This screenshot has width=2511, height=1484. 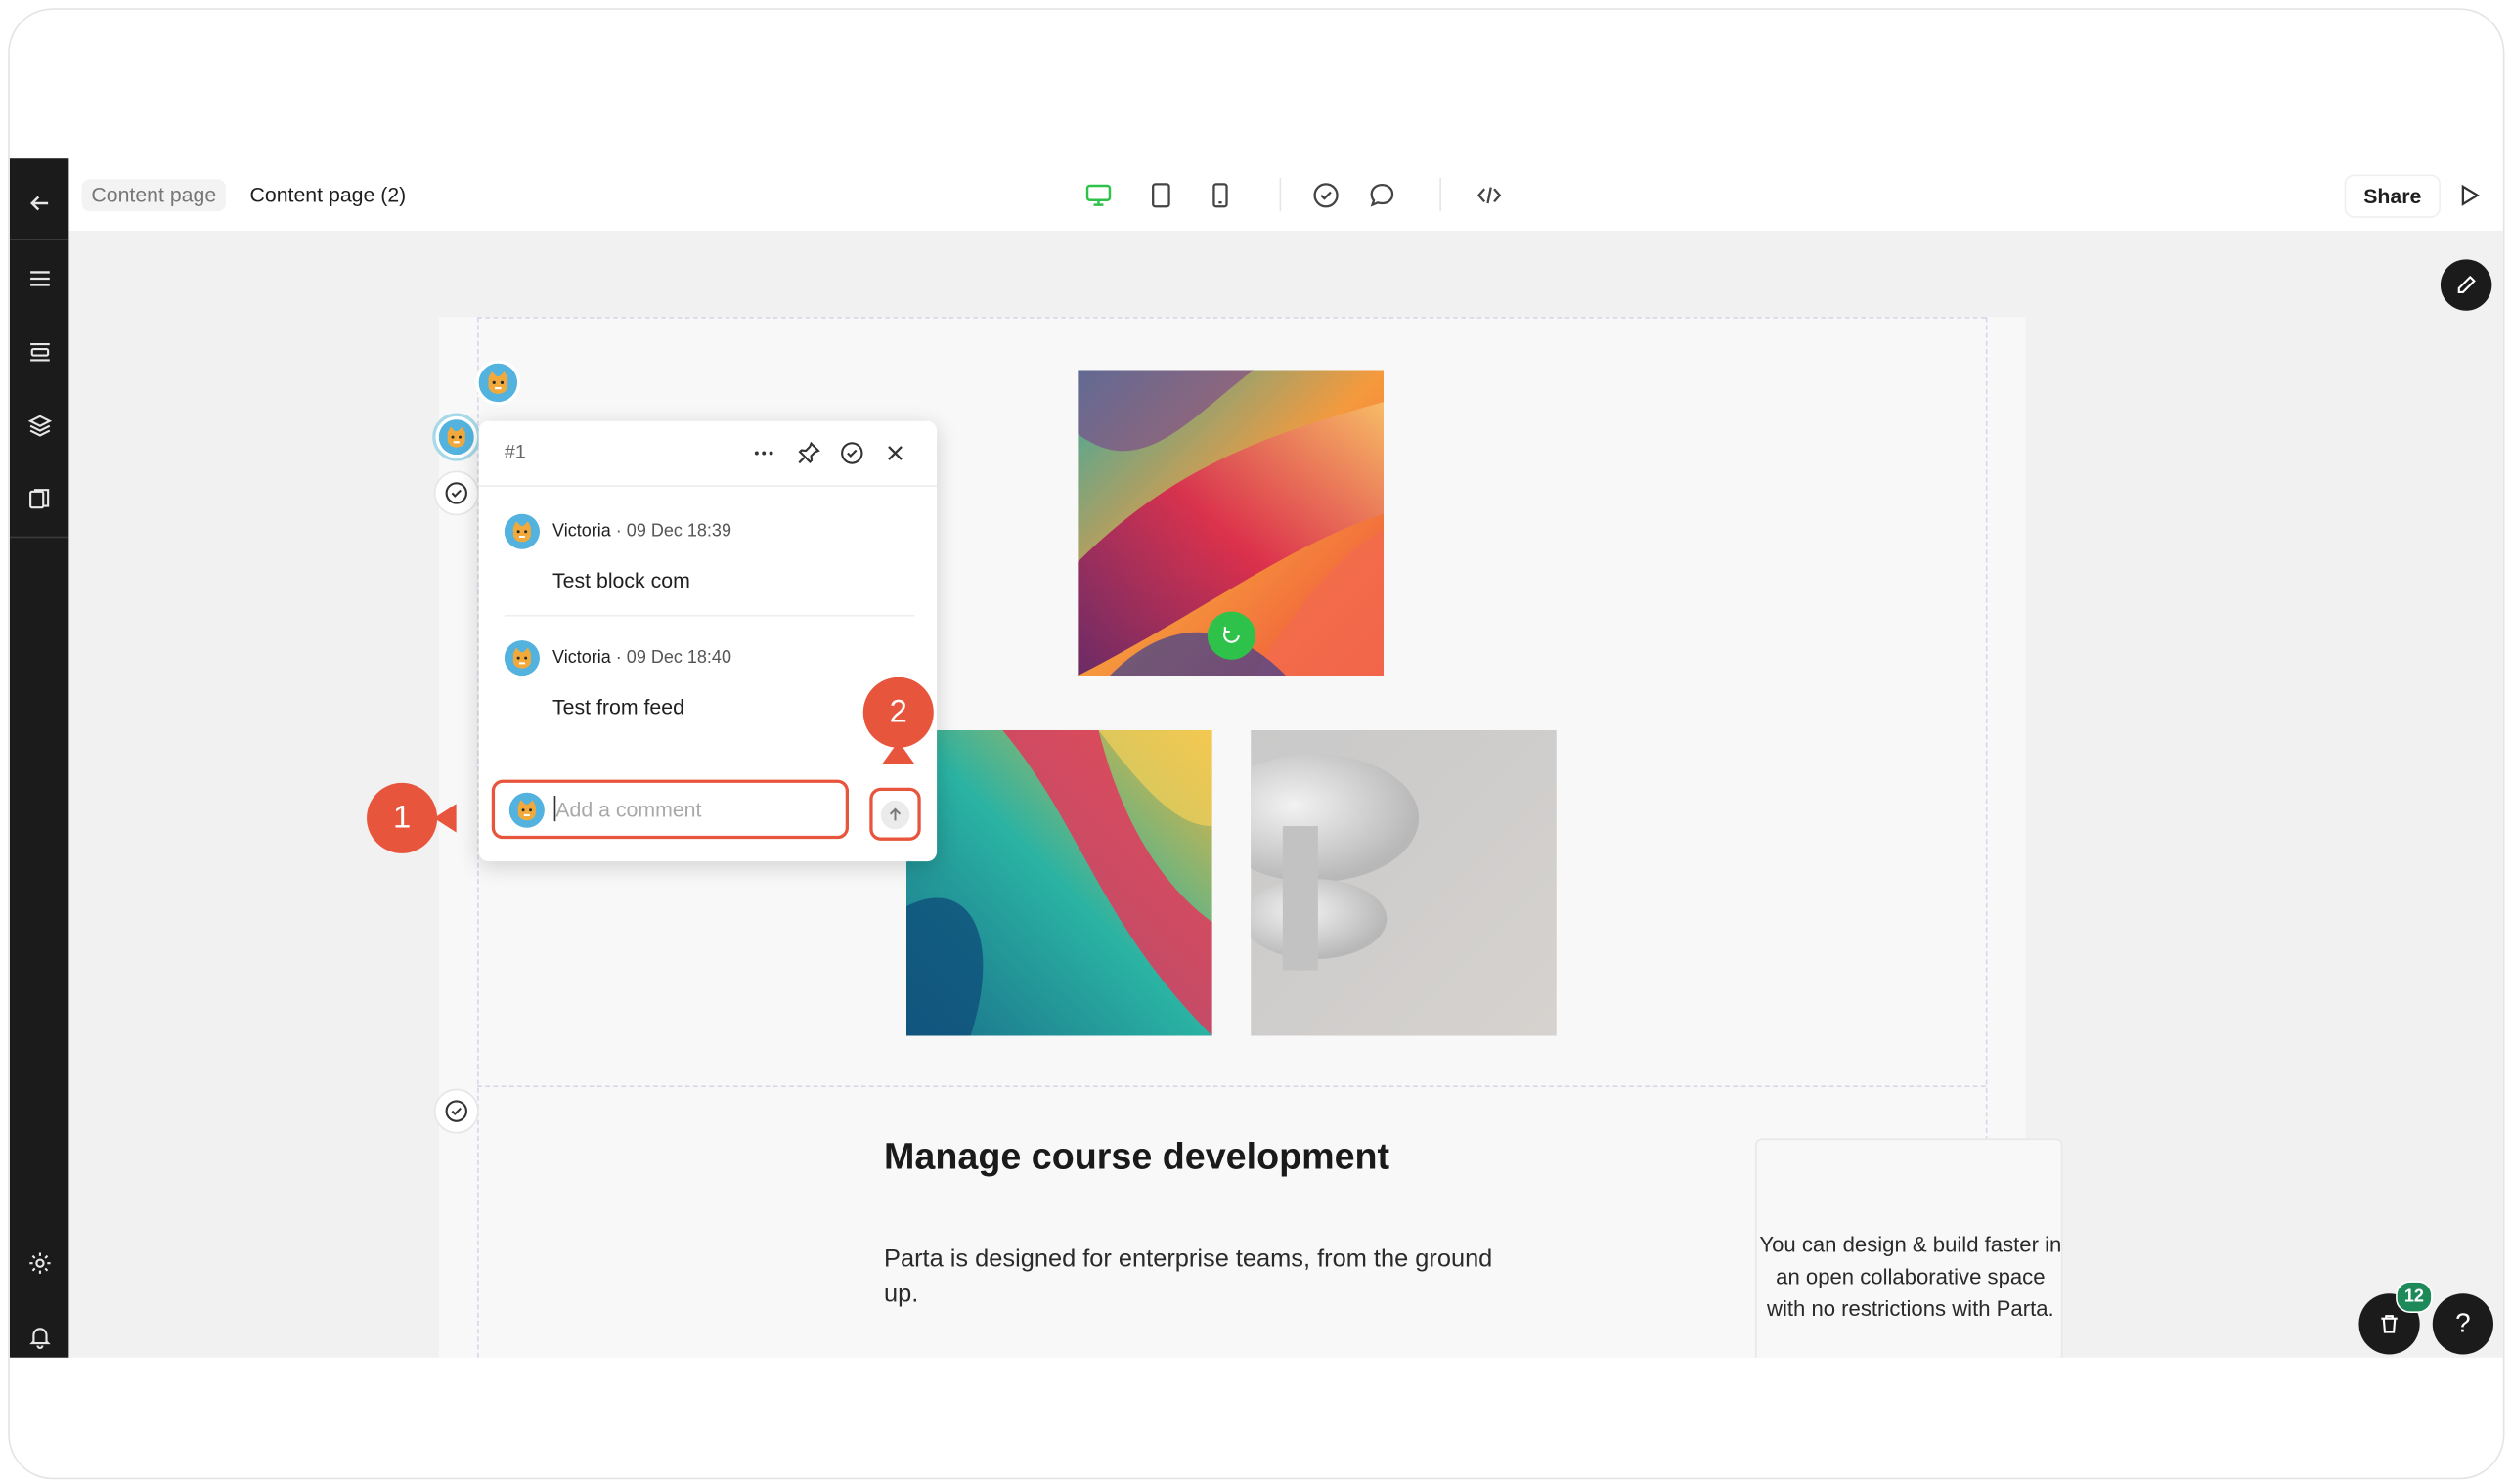 I want to click on menu-icon, so click(x=39, y=278).